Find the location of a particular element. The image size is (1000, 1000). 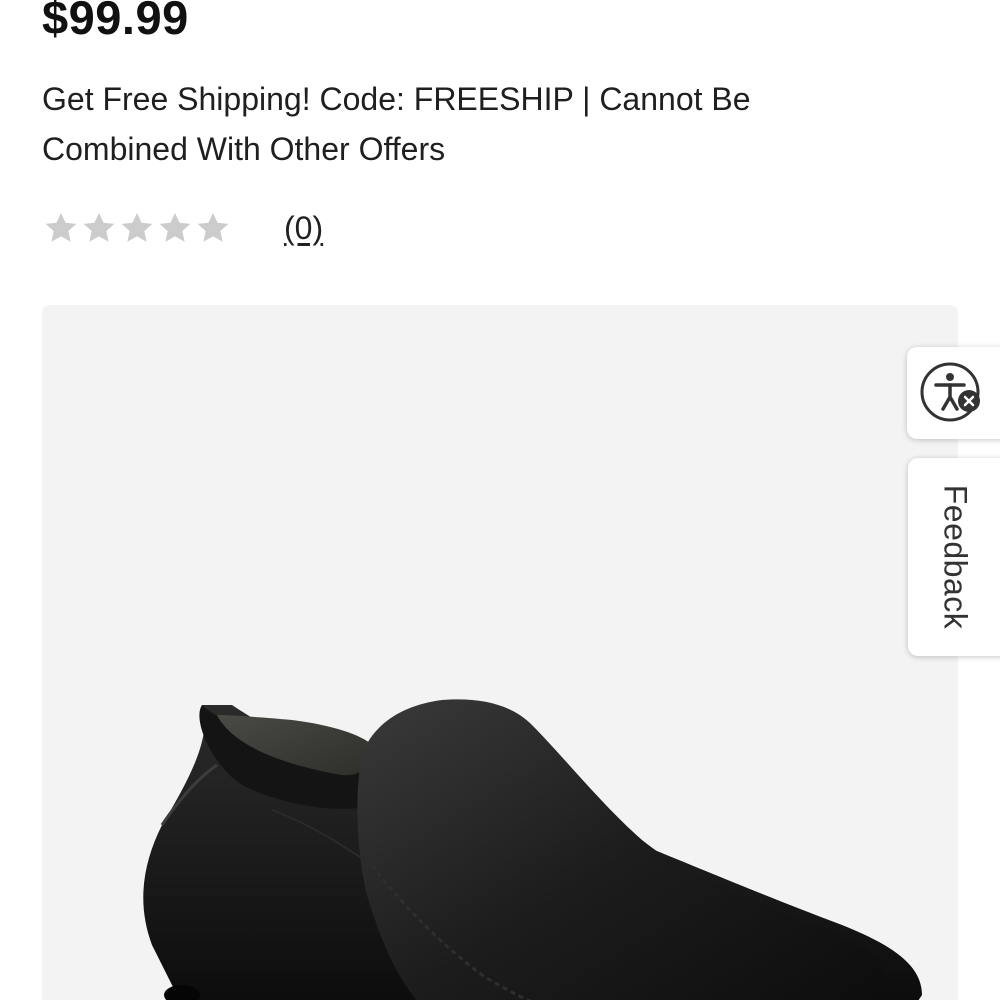

feedback-label: Feedback is located at coordinates (955, 557).